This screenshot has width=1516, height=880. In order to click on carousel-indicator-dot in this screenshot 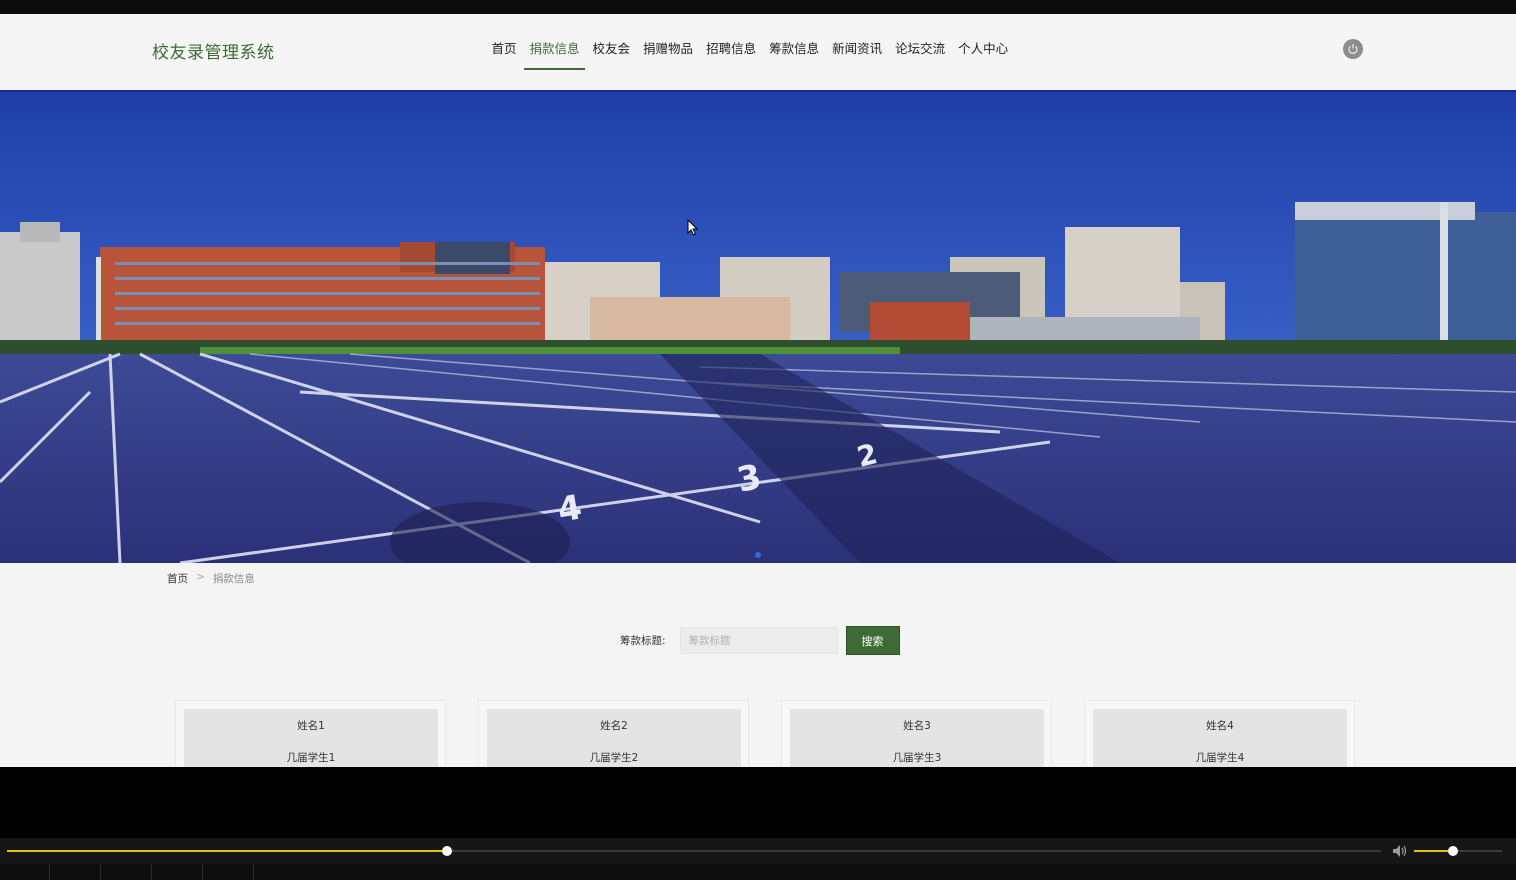, I will do `click(758, 555)`.